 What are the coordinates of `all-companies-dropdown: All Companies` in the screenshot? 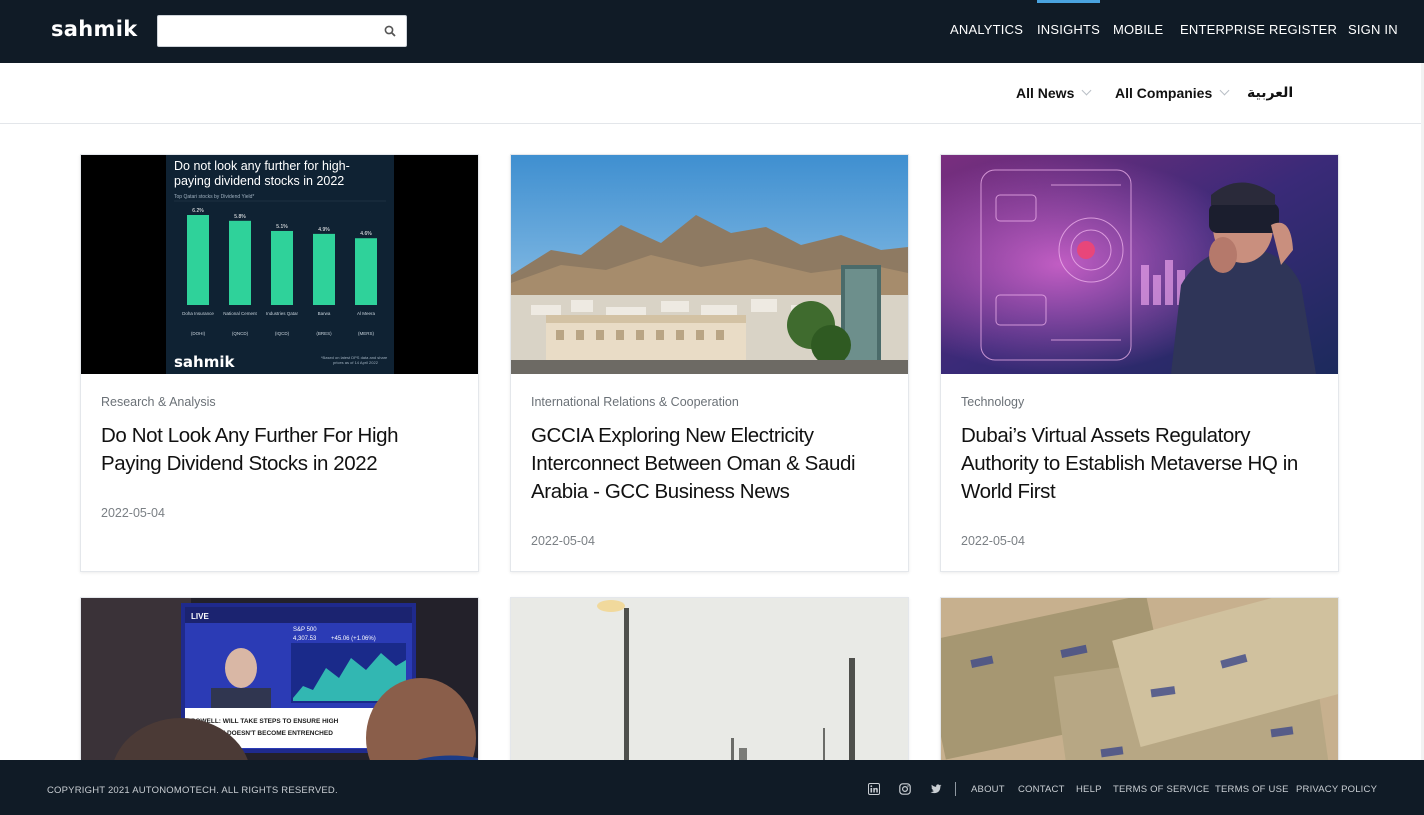 It's located at (1172, 93).